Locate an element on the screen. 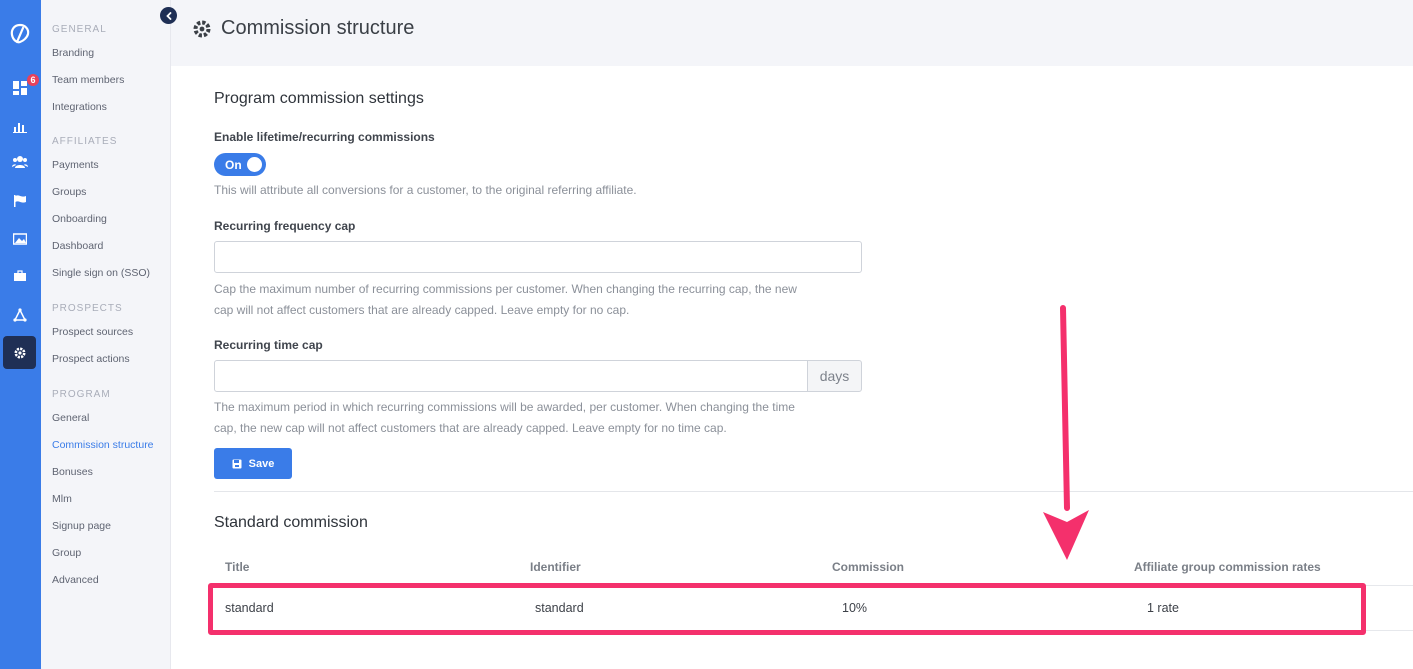 The width and height of the screenshot is (1413, 669). sidebar-item-payments: Payments is located at coordinates (75, 165).